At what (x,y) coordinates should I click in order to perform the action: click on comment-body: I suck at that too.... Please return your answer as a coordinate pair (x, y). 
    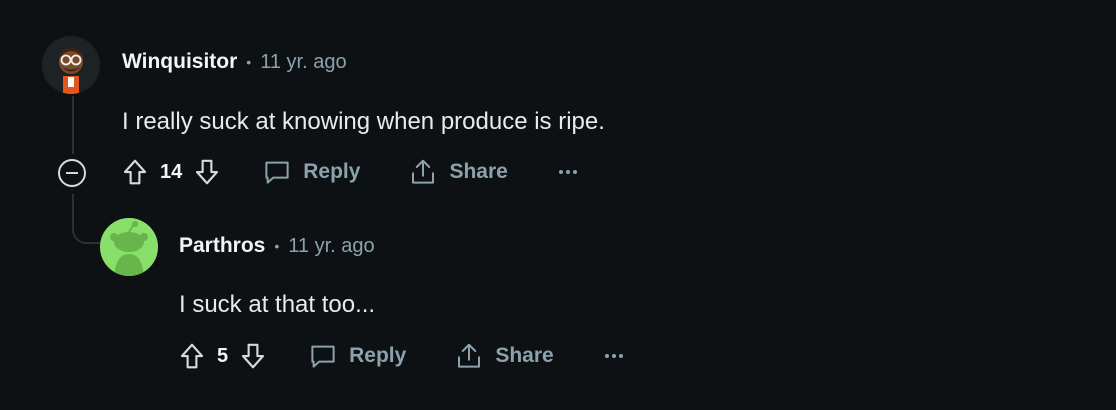
    Looking at the image, I should click on (277, 304).